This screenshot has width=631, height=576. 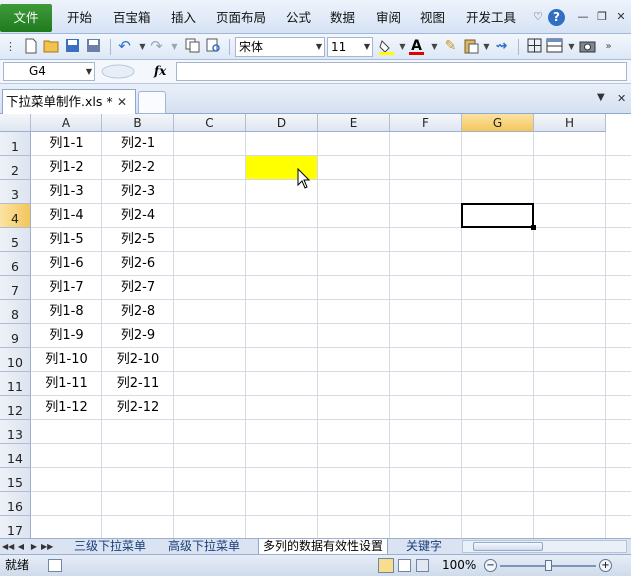 What do you see at coordinates (608, 46) in the screenshot?
I see `toolbar-overflow-icon: »` at bounding box center [608, 46].